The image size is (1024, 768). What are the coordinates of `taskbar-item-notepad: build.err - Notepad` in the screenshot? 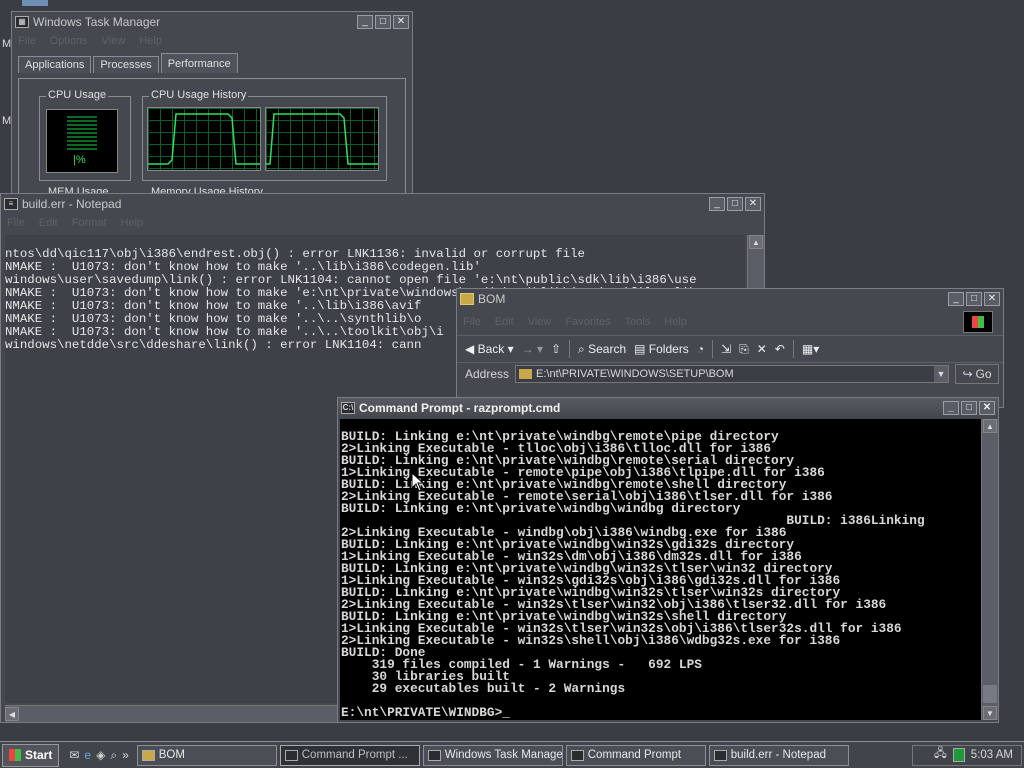 It's located at (778, 755).